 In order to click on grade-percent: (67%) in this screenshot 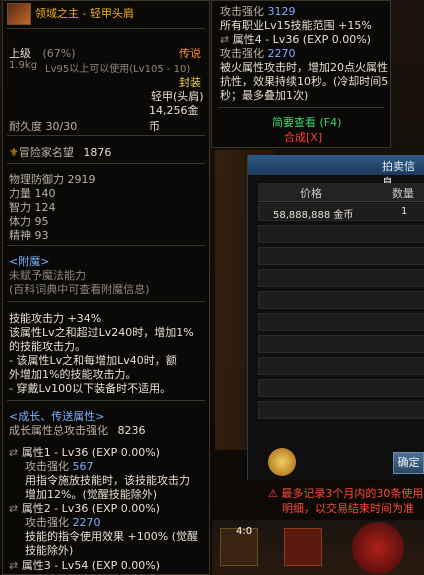, I will do `click(59, 53)`.